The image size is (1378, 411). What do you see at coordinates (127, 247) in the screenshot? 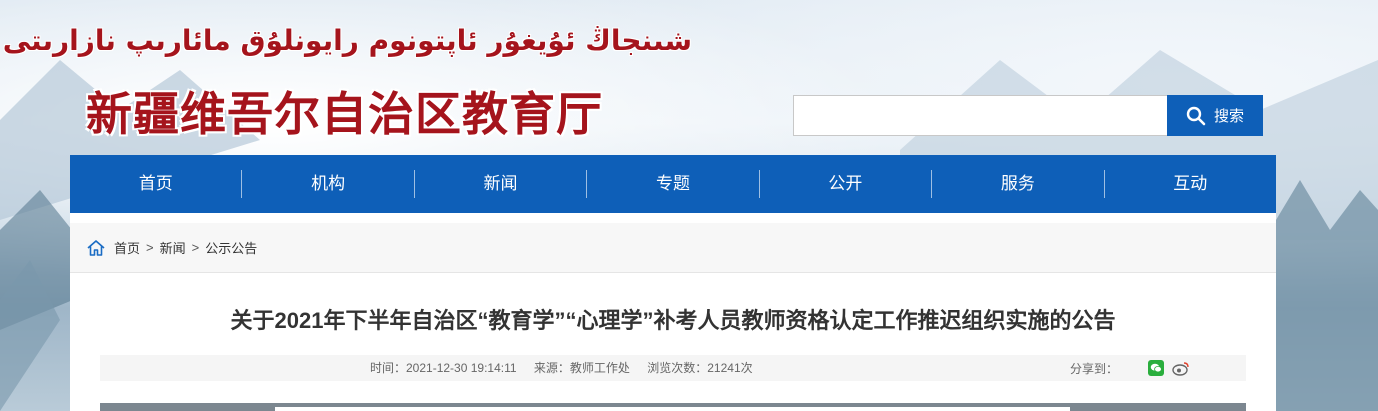
I see `breadcrumb-home: 首页` at bounding box center [127, 247].